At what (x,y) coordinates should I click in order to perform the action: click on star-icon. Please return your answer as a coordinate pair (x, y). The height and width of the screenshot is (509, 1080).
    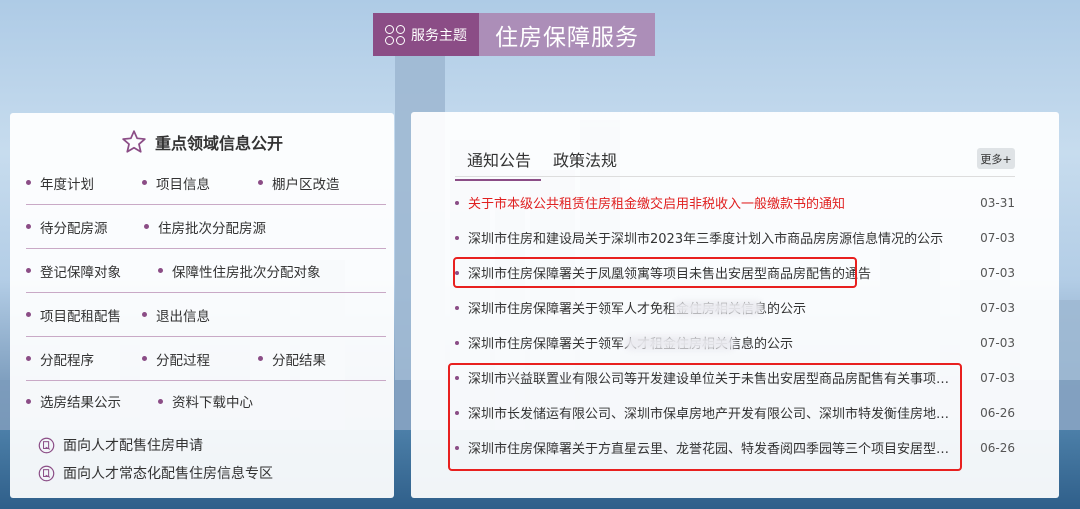
    Looking at the image, I should click on (134, 141).